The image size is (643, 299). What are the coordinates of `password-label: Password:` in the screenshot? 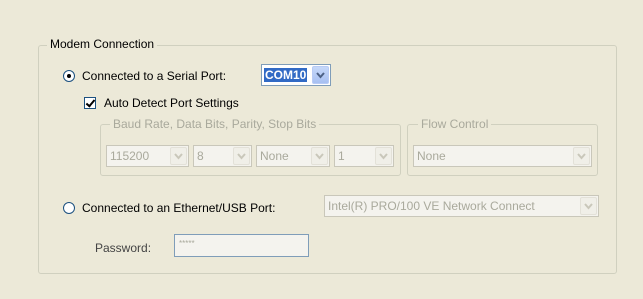 It's located at (123, 248).